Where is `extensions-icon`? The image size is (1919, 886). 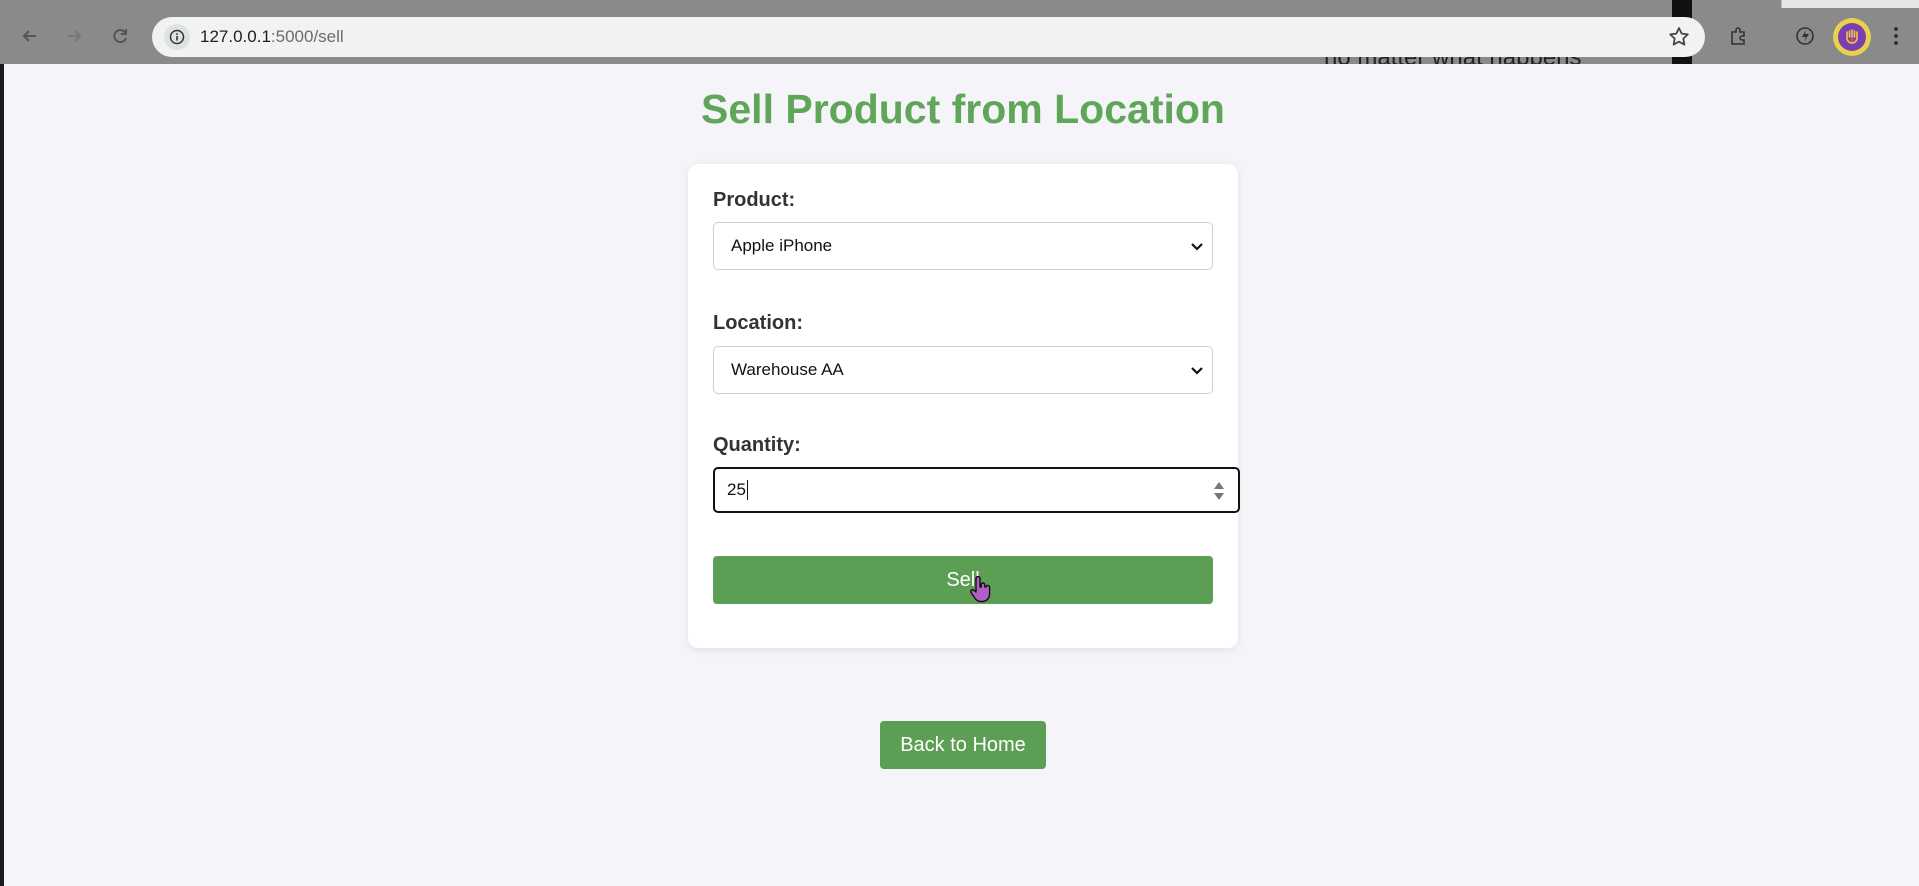 extensions-icon is located at coordinates (1739, 36).